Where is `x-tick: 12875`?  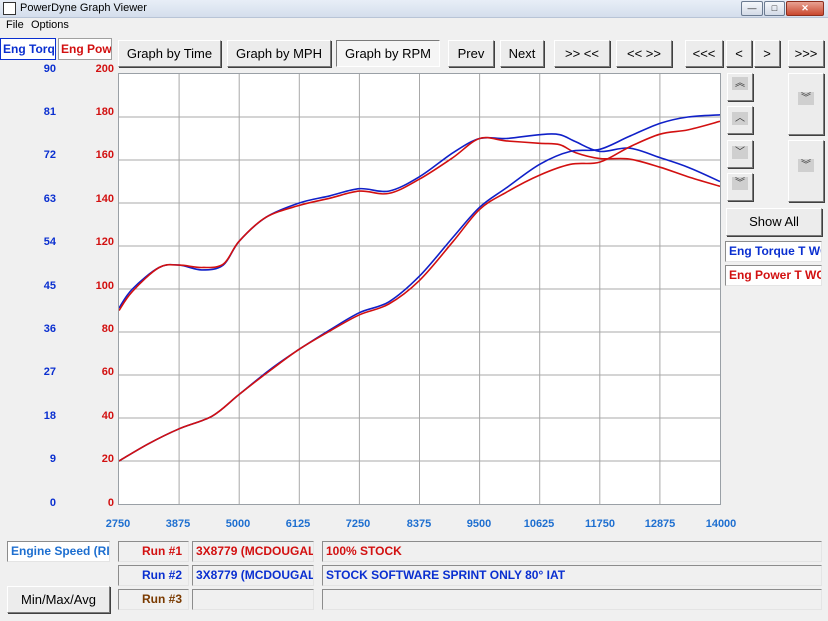
x-tick: 12875 is located at coordinates (660, 524).